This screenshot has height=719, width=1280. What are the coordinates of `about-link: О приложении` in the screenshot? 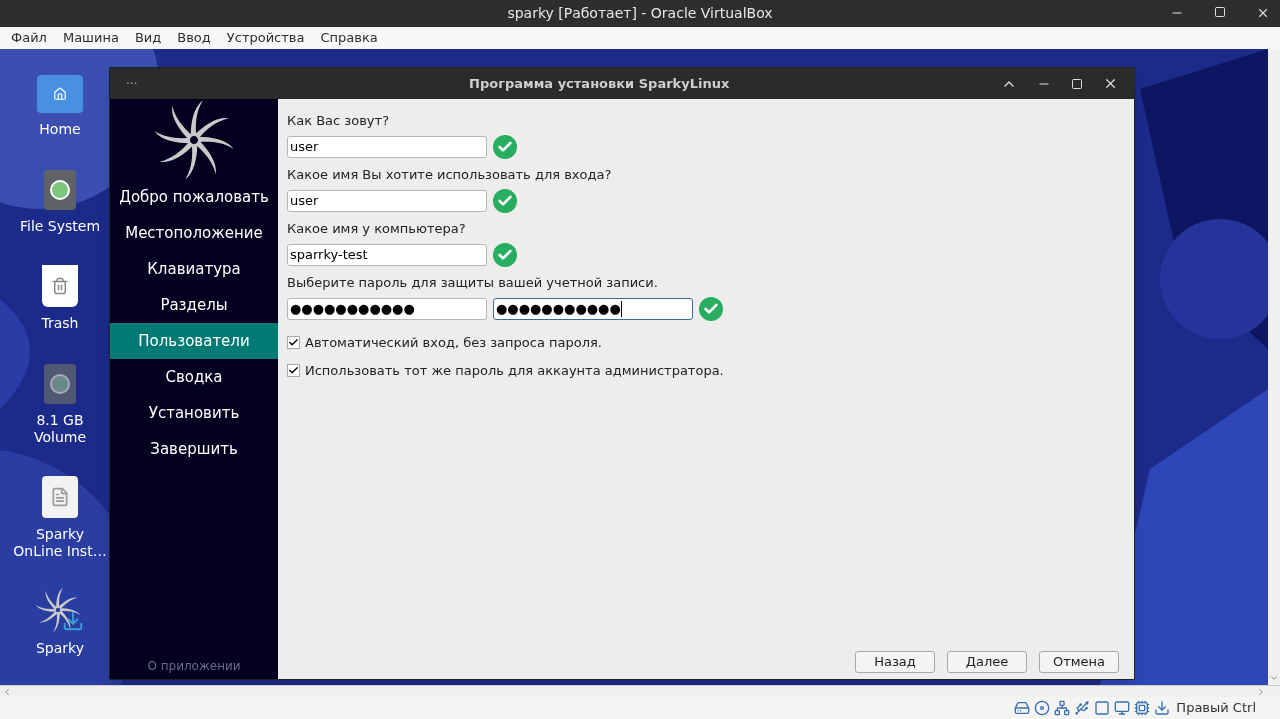 It's located at (194, 666).